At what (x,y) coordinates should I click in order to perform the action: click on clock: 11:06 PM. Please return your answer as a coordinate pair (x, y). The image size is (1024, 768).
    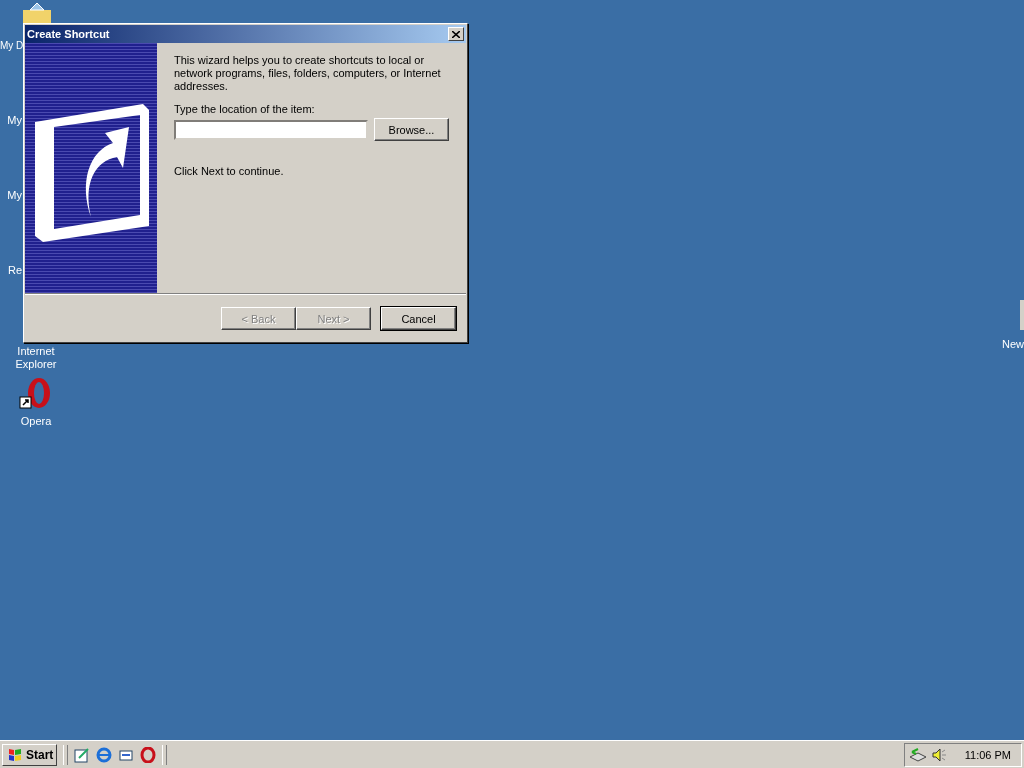
    Looking at the image, I should click on (987, 754).